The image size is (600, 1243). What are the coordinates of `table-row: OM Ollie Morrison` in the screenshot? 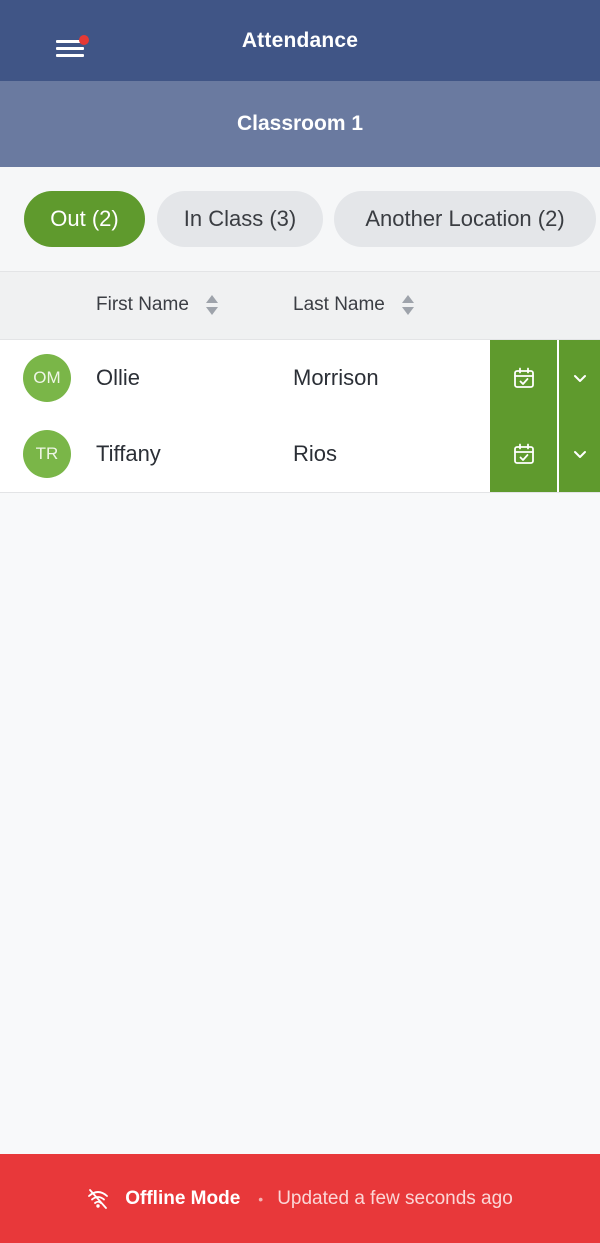 It's located at (300, 378).